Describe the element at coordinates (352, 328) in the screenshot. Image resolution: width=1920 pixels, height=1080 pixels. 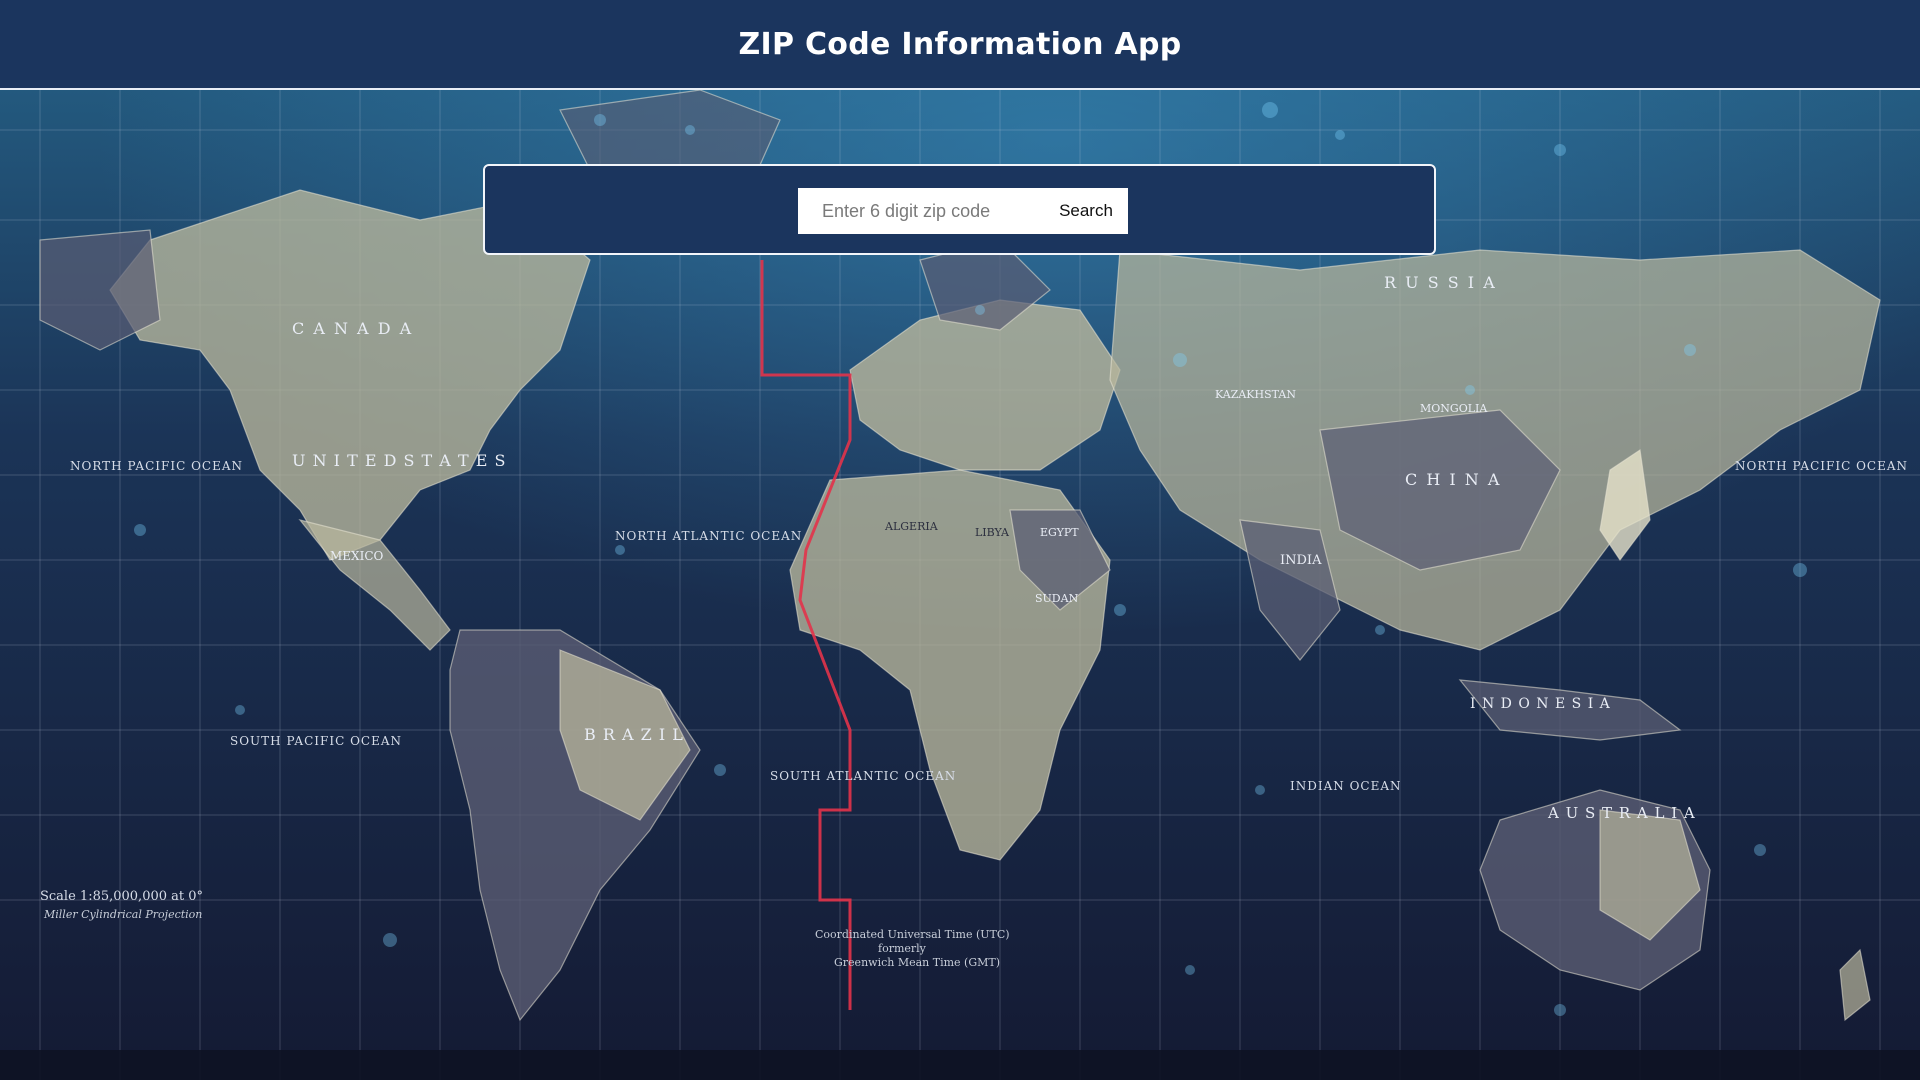
I see `label-canada: C A N A D A` at that location.